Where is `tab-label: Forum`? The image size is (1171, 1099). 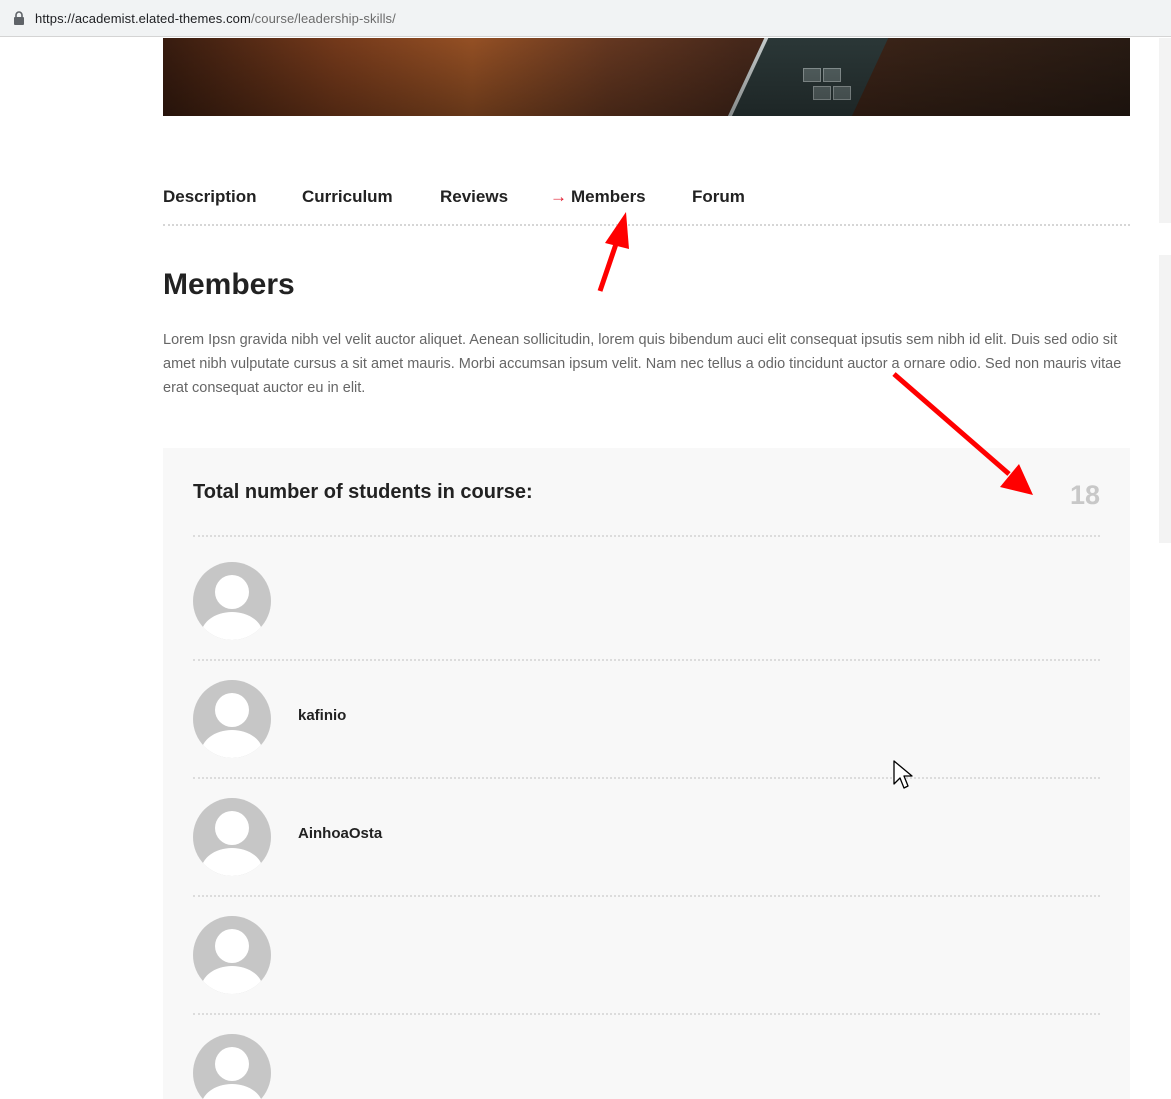
tab-label: Forum is located at coordinates (718, 196).